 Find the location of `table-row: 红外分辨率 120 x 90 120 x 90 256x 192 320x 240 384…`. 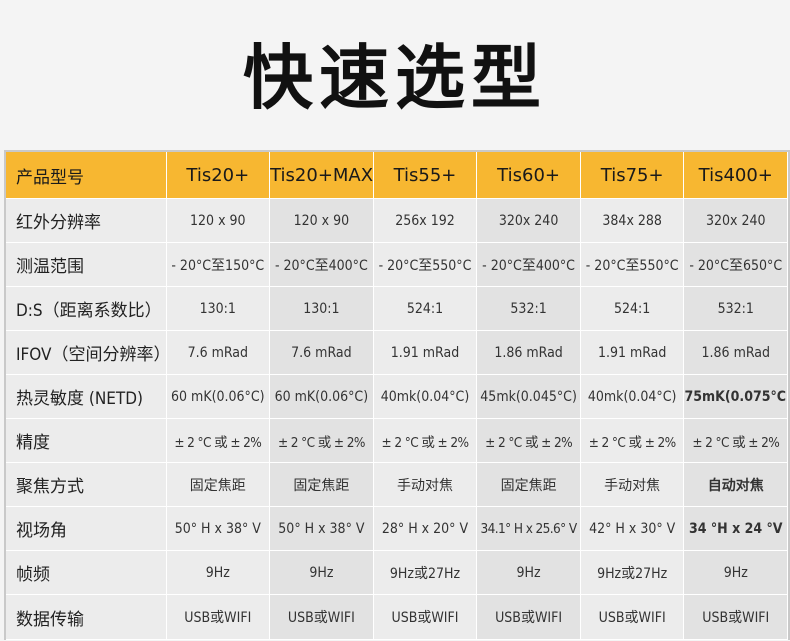

table-row: 红外分辨率 120 x 90 120 x 90 256x 192 320x 240 384… is located at coordinates (397, 220).